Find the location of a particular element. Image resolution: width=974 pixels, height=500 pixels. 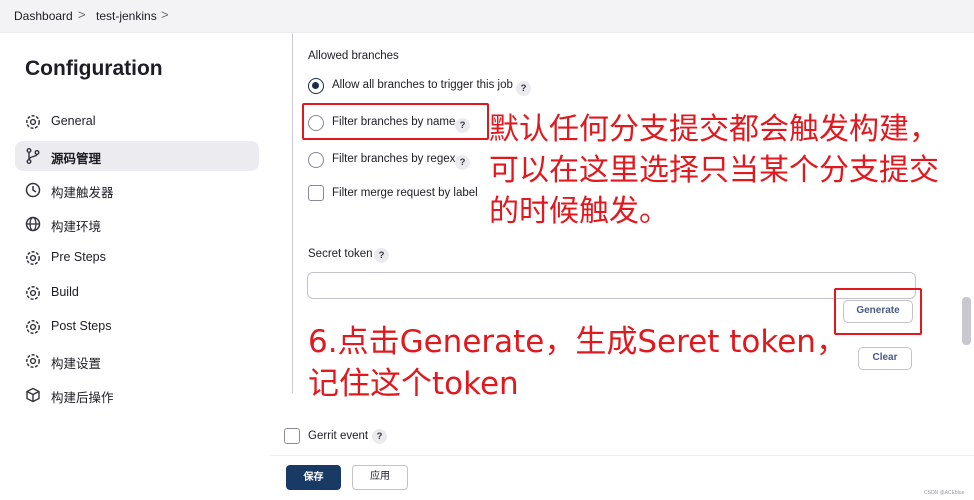

sidebar-item-general: General is located at coordinates (137, 122).